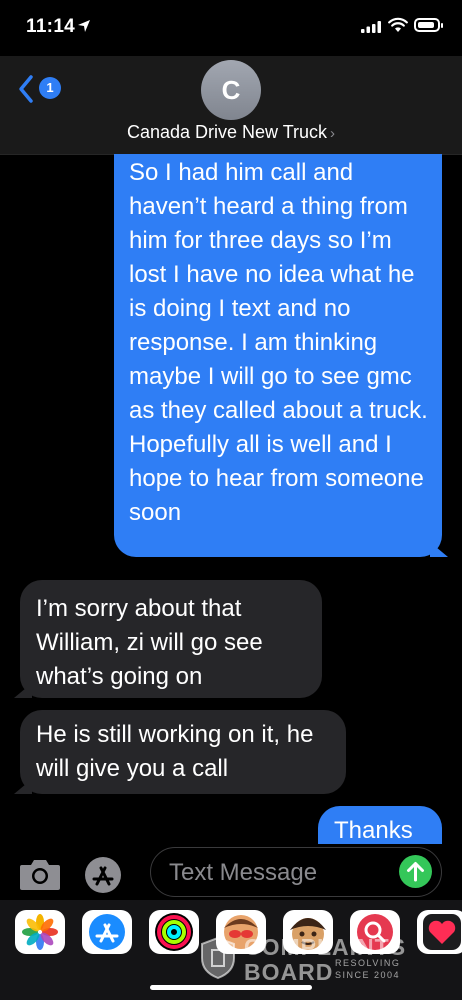  Describe the element at coordinates (333, 133) in the screenshot. I see `chevron-right-icon: ›` at that location.